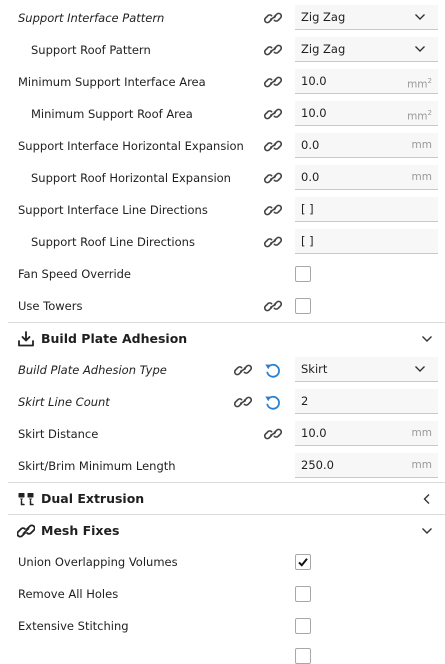  What do you see at coordinates (64, 402) in the screenshot?
I see `setting-label: Skirt Line Count` at bounding box center [64, 402].